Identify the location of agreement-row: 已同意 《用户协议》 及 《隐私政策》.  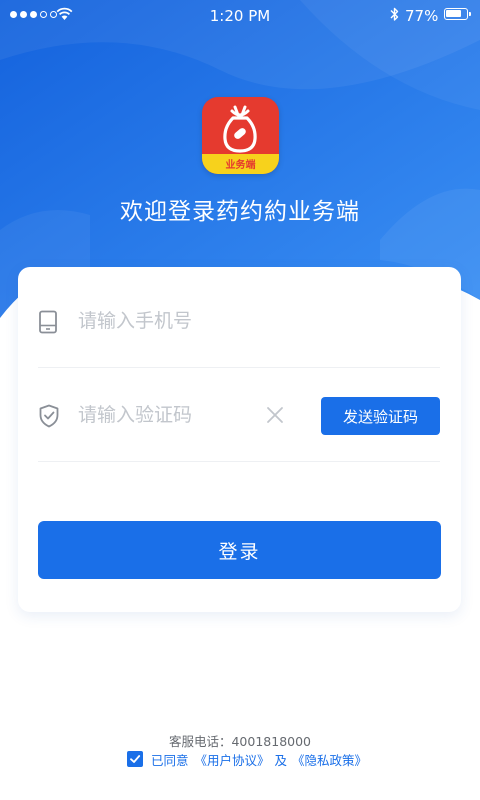
(247, 759).